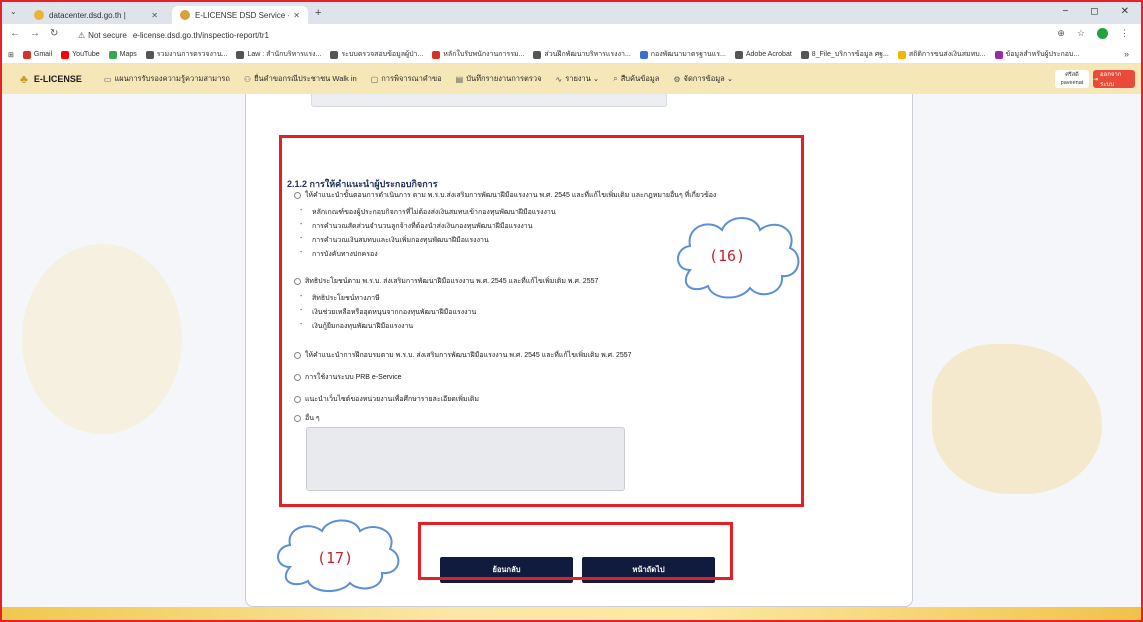 The height and width of the screenshot is (622, 1143). Describe the element at coordinates (571, 613) in the screenshot. I see `footer-band` at that location.